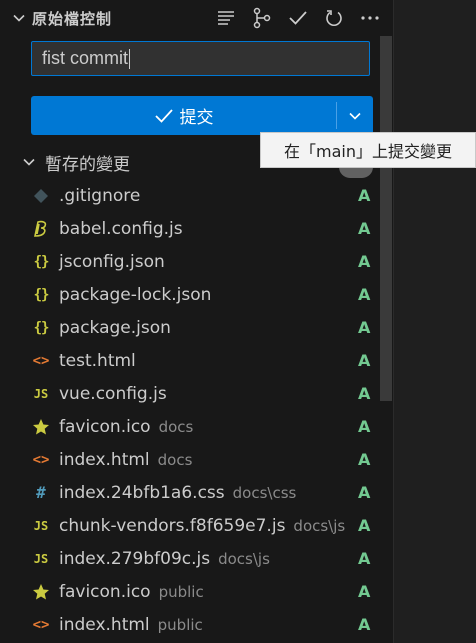  What do you see at coordinates (41, 492) in the screenshot?
I see `css-icon: #` at bounding box center [41, 492].